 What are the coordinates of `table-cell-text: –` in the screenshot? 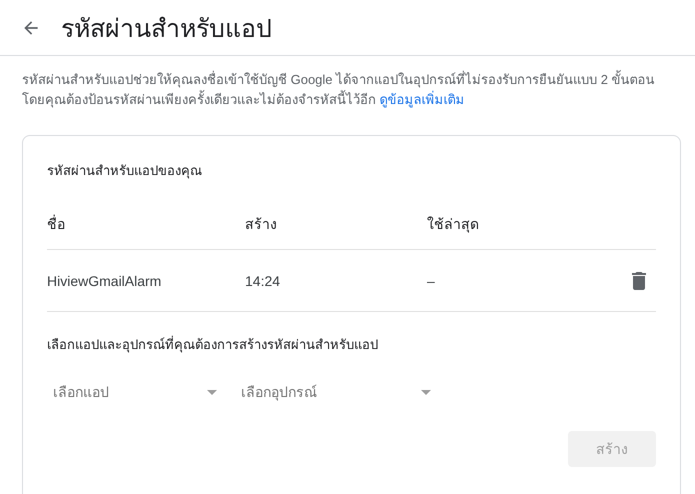 It's located at (431, 280).